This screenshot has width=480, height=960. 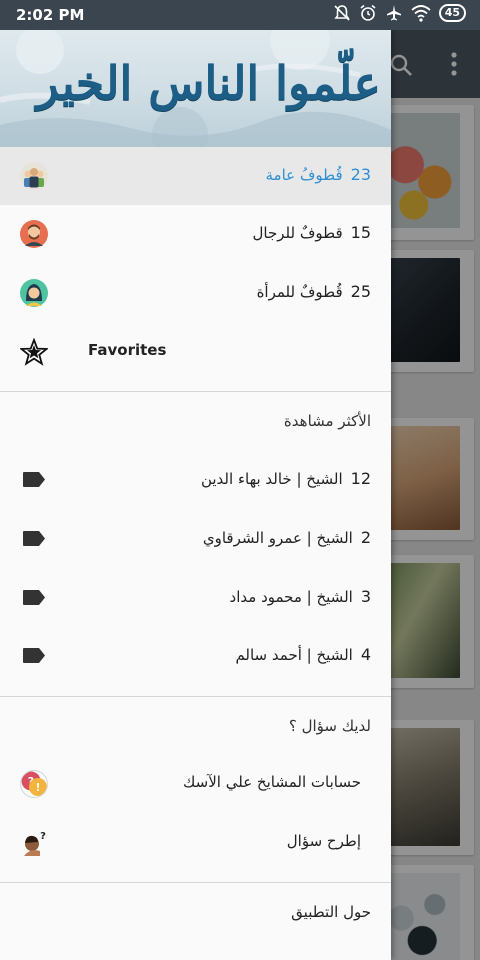 What do you see at coordinates (331, 912) in the screenshot?
I see `drawer-item-label: حول التطبيق` at bounding box center [331, 912].